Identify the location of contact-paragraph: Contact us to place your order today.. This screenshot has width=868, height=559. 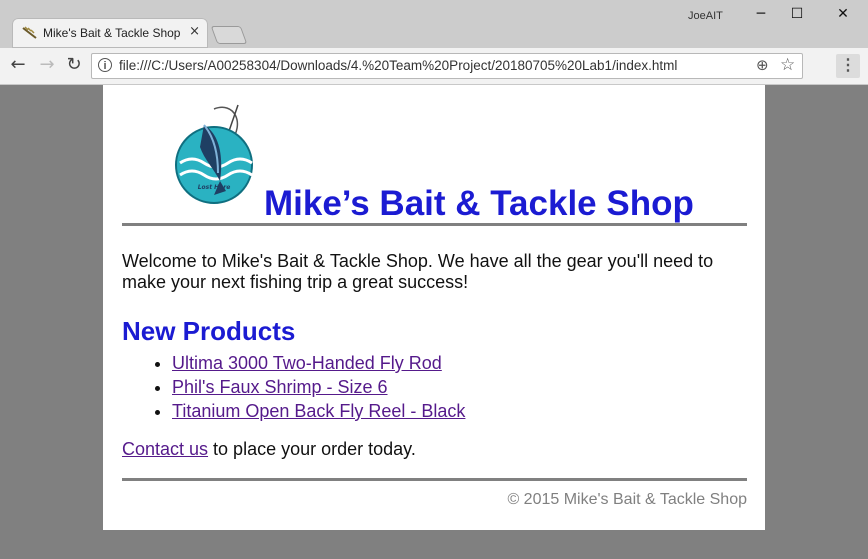
(269, 449).